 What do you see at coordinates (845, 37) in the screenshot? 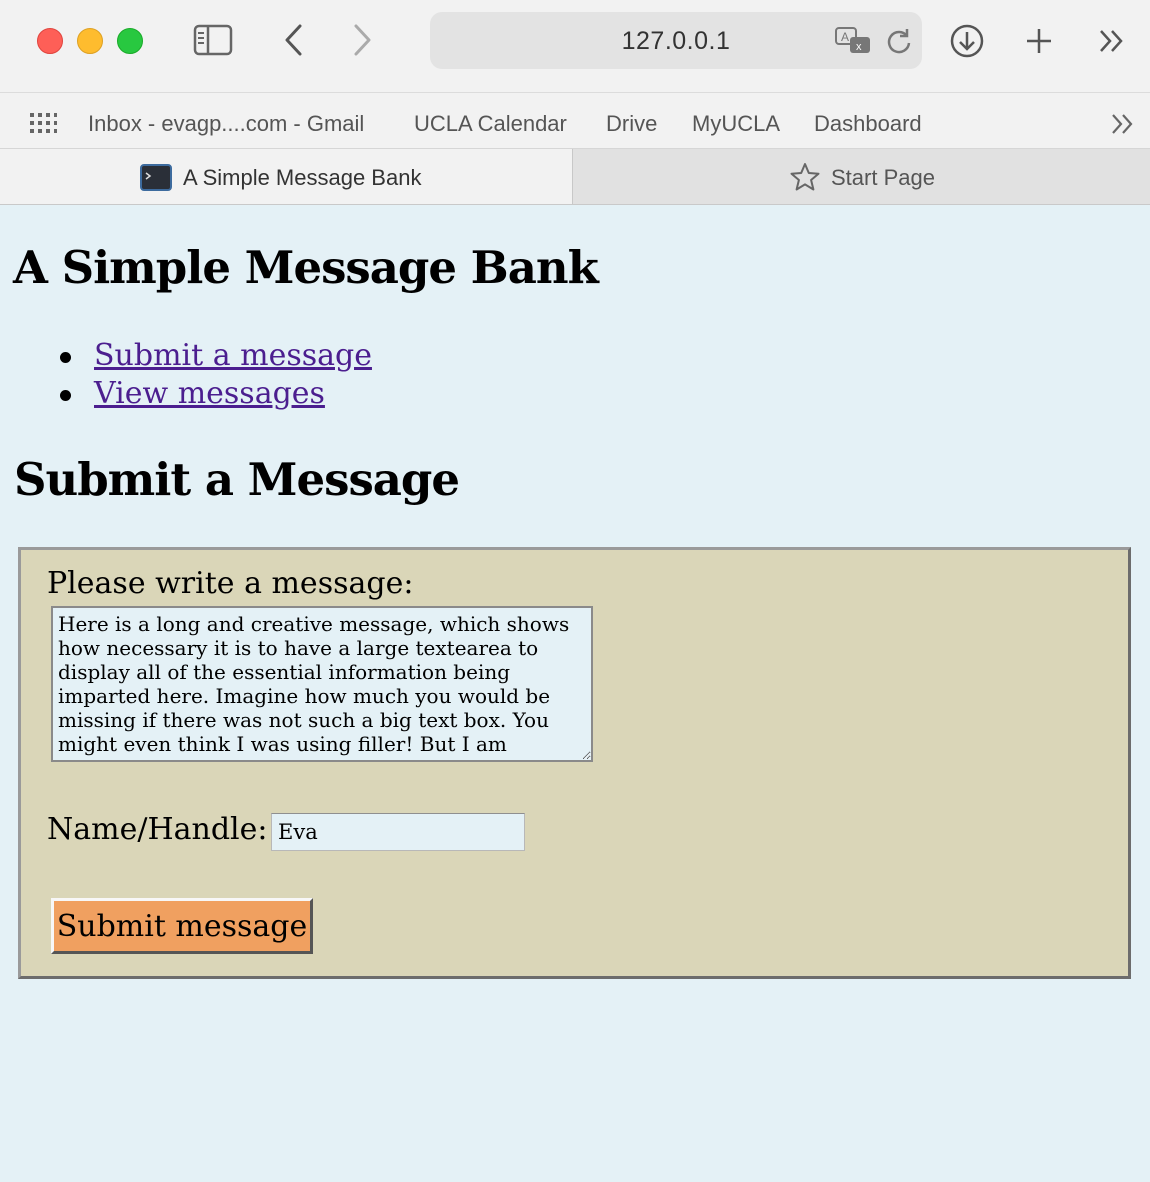
I see `svg-text: A` at bounding box center [845, 37].